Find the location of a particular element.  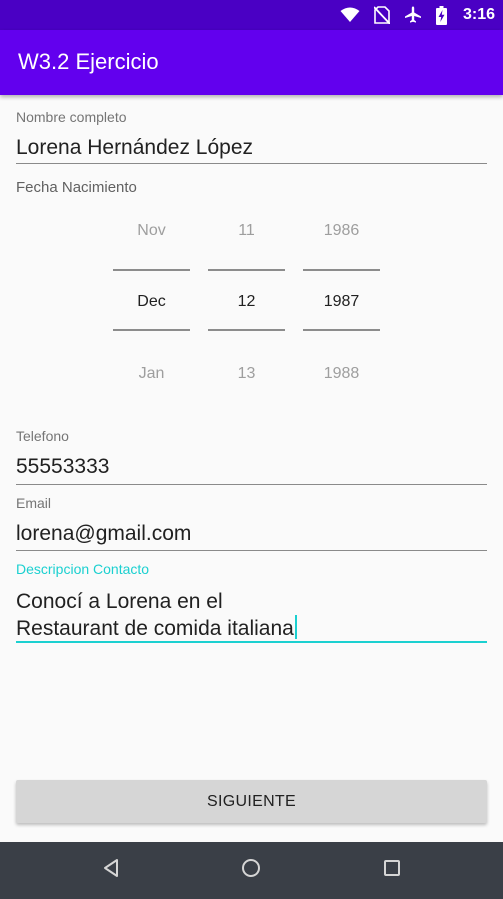

name-field: Lorena Hernández López is located at coordinates (134, 148).